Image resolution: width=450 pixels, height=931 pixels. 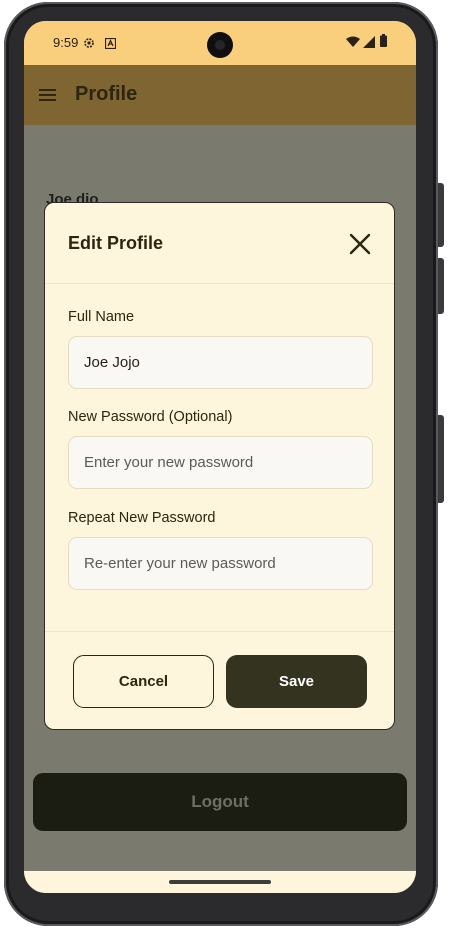 I want to click on keyboard-a-icon, so click(x=110, y=45).